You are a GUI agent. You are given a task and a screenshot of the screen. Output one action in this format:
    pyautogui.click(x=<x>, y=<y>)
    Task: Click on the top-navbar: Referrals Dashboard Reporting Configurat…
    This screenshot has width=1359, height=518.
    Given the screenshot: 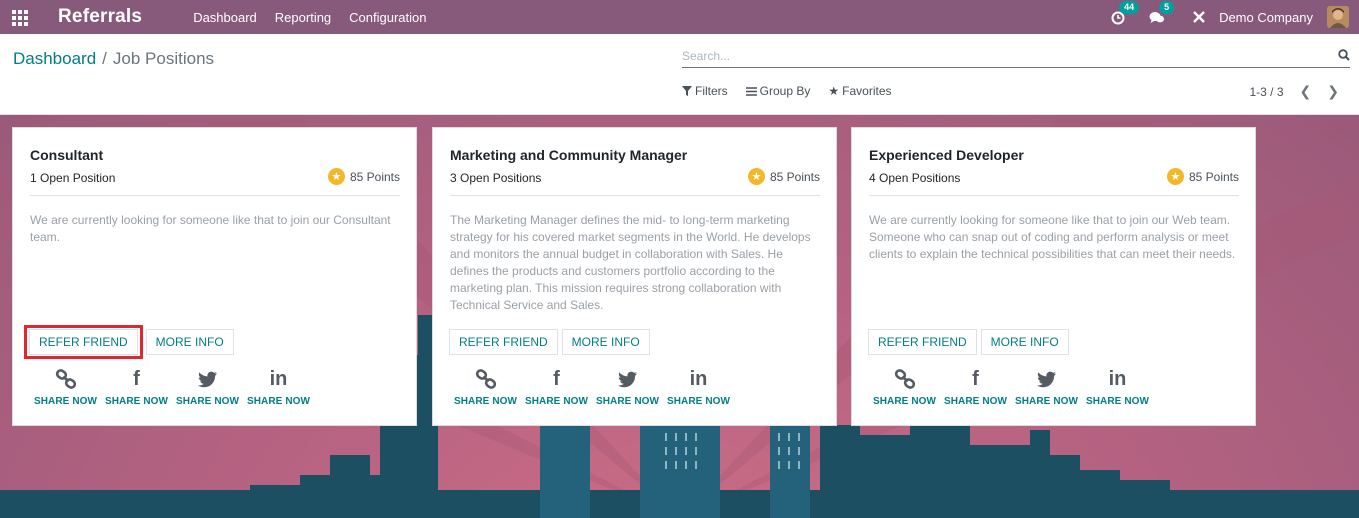 What is the action you would take?
    pyautogui.click(x=679, y=17)
    